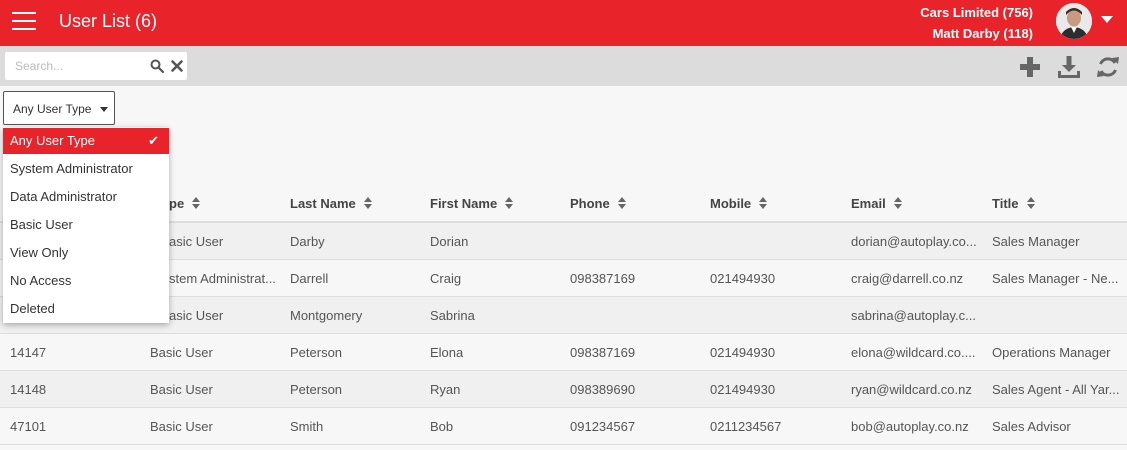  Describe the element at coordinates (28, 426) in the screenshot. I see `cell-id: 47101` at that location.